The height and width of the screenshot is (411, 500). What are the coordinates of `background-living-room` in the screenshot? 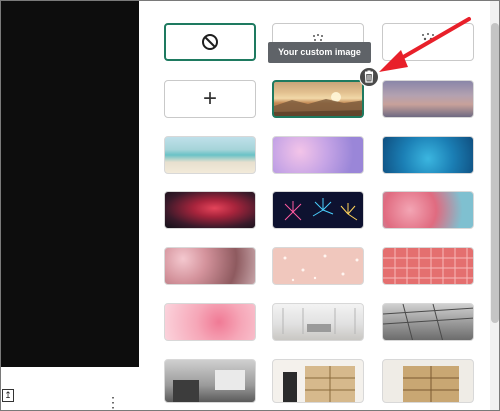 It's located at (210, 381).